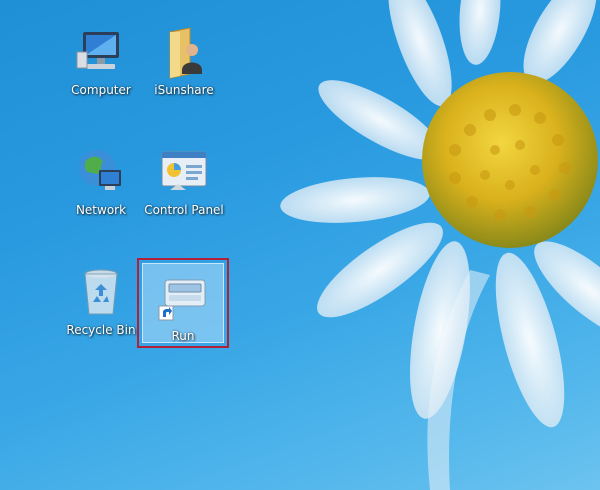 This screenshot has width=600, height=490. What do you see at coordinates (183, 336) in the screenshot?
I see `icon-label: Run` at bounding box center [183, 336].